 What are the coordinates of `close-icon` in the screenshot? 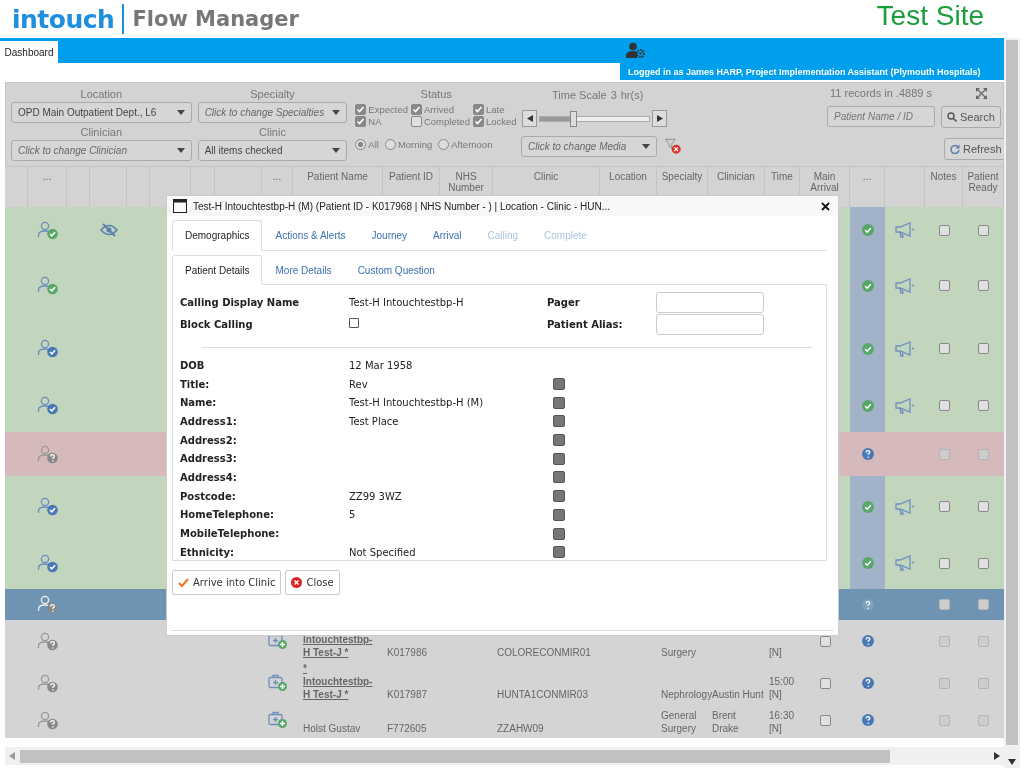 It's located at (825, 206).